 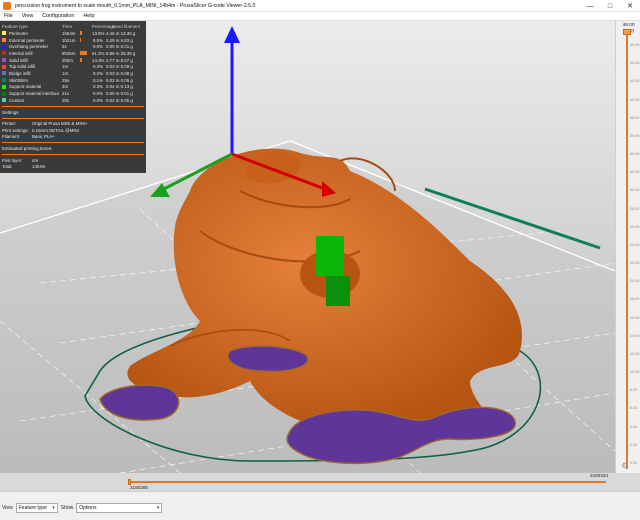 I want to click on legend-time: 5s, so click(x=64, y=47).